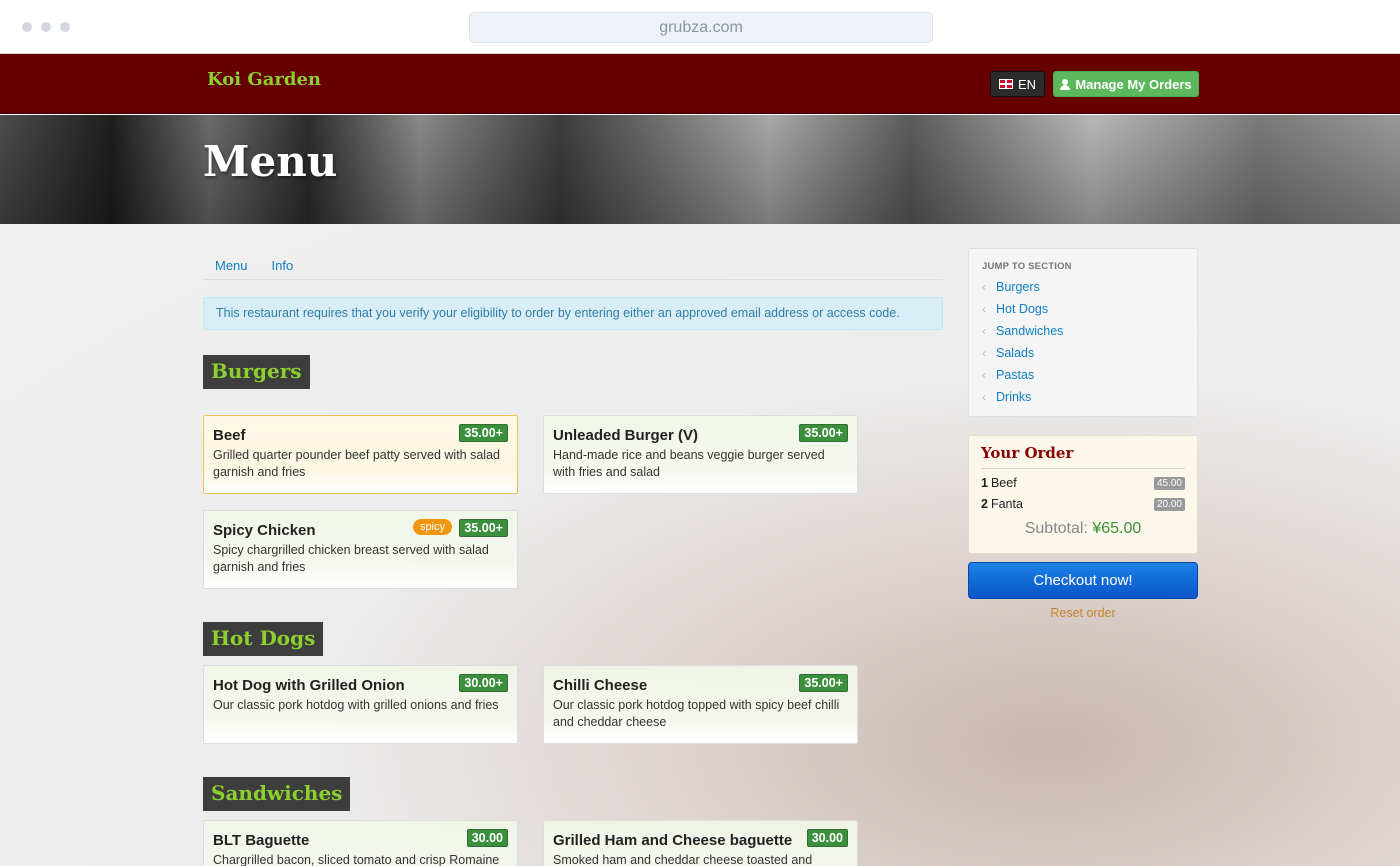  Describe the element at coordinates (984, 504) in the screenshot. I see `order-qty: 2` at that location.